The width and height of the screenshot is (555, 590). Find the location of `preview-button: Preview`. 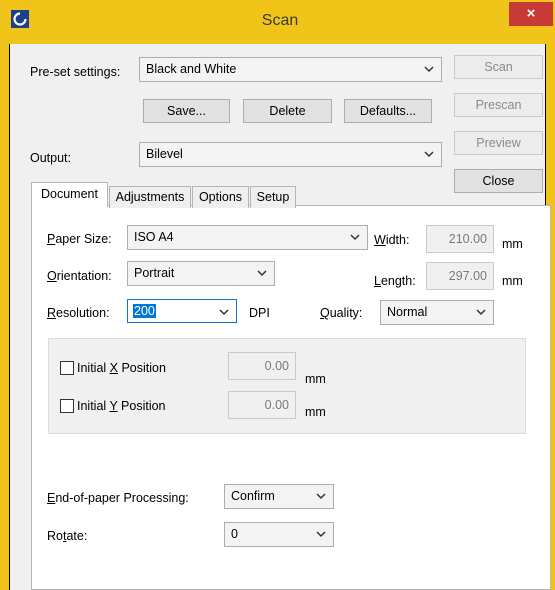

preview-button: Preview is located at coordinates (498, 143).